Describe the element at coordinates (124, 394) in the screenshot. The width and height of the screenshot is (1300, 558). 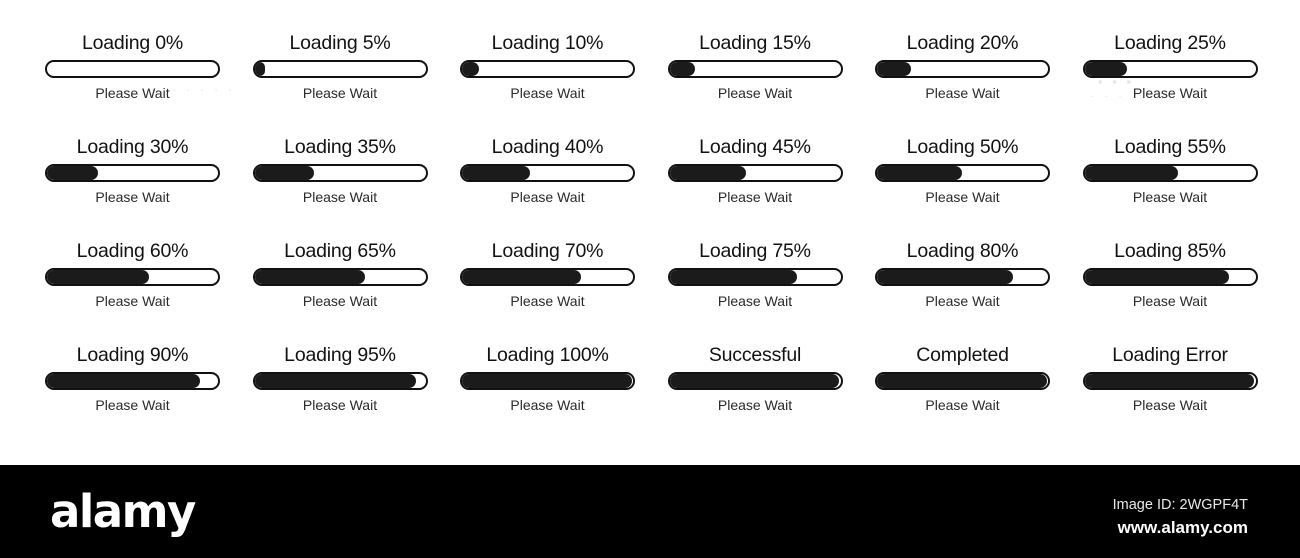
I see `loader-card: Loading 90% Please Wait` at that location.